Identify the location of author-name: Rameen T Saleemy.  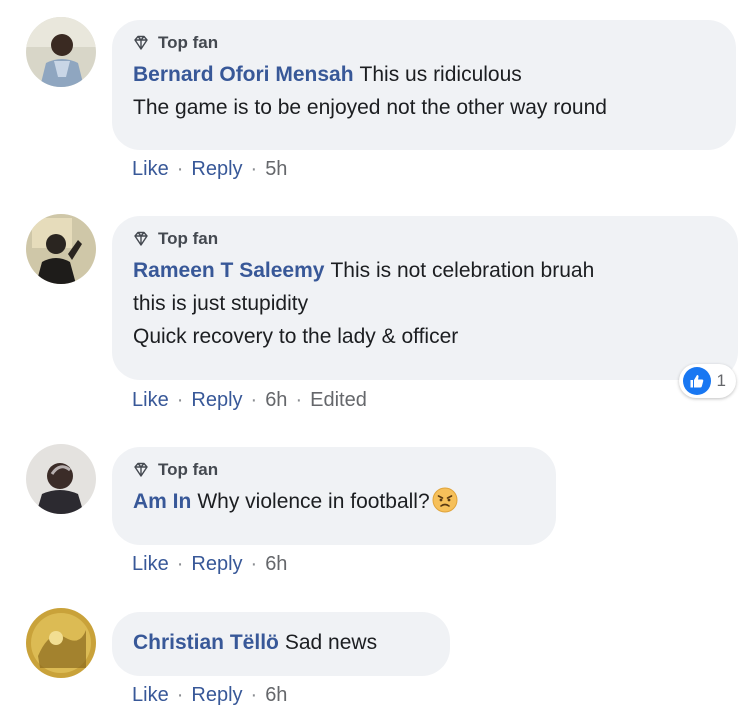
(228, 270).